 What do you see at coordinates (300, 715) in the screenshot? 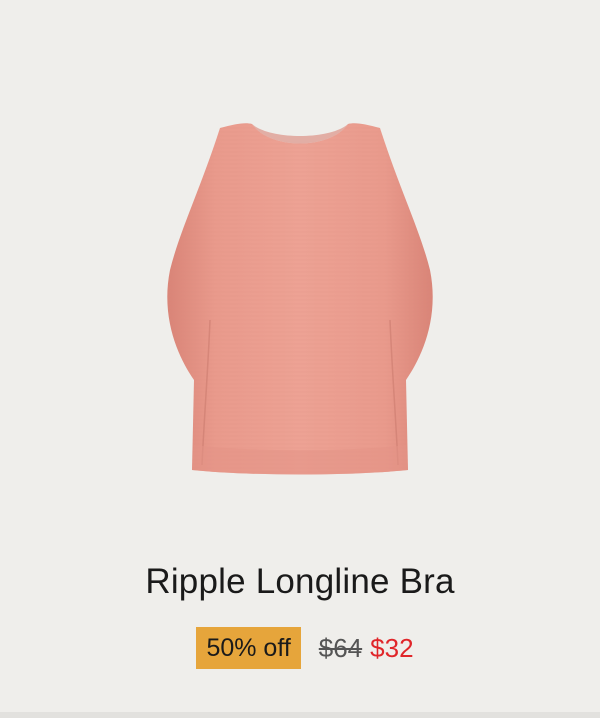
I see `card-divider` at bounding box center [300, 715].